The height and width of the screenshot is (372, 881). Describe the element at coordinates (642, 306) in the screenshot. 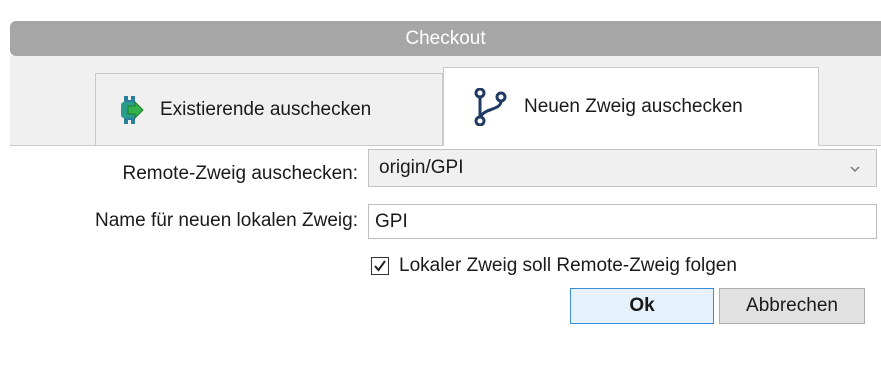

I see `ok-button: Ok` at that location.